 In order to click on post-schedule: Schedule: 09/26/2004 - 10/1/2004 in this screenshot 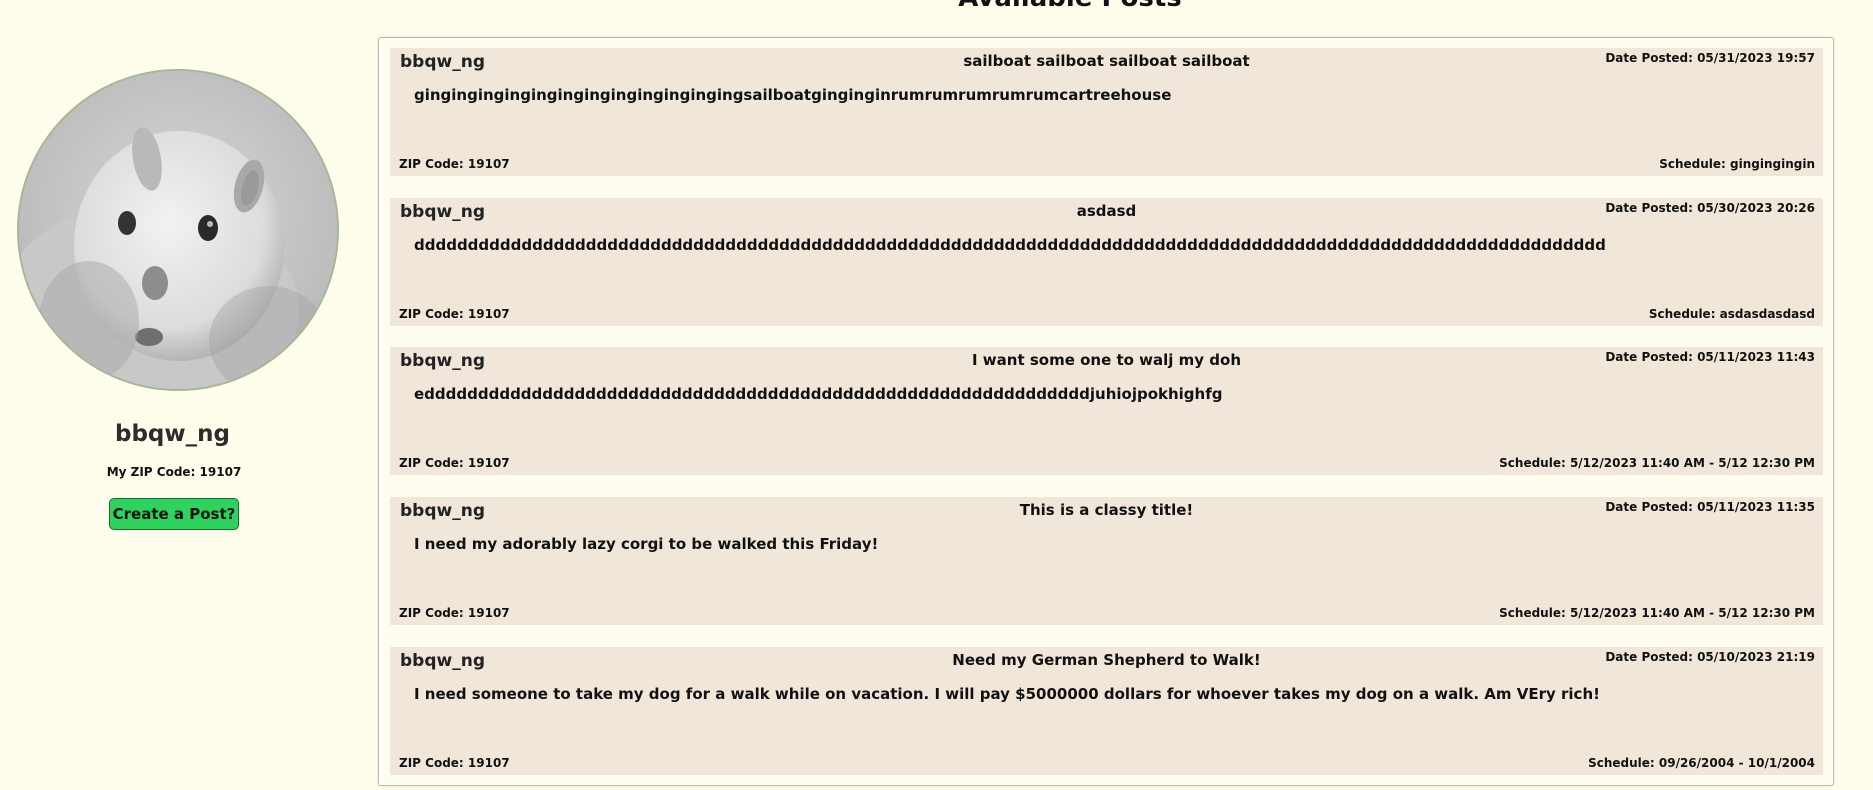, I will do `click(1701, 763)`.